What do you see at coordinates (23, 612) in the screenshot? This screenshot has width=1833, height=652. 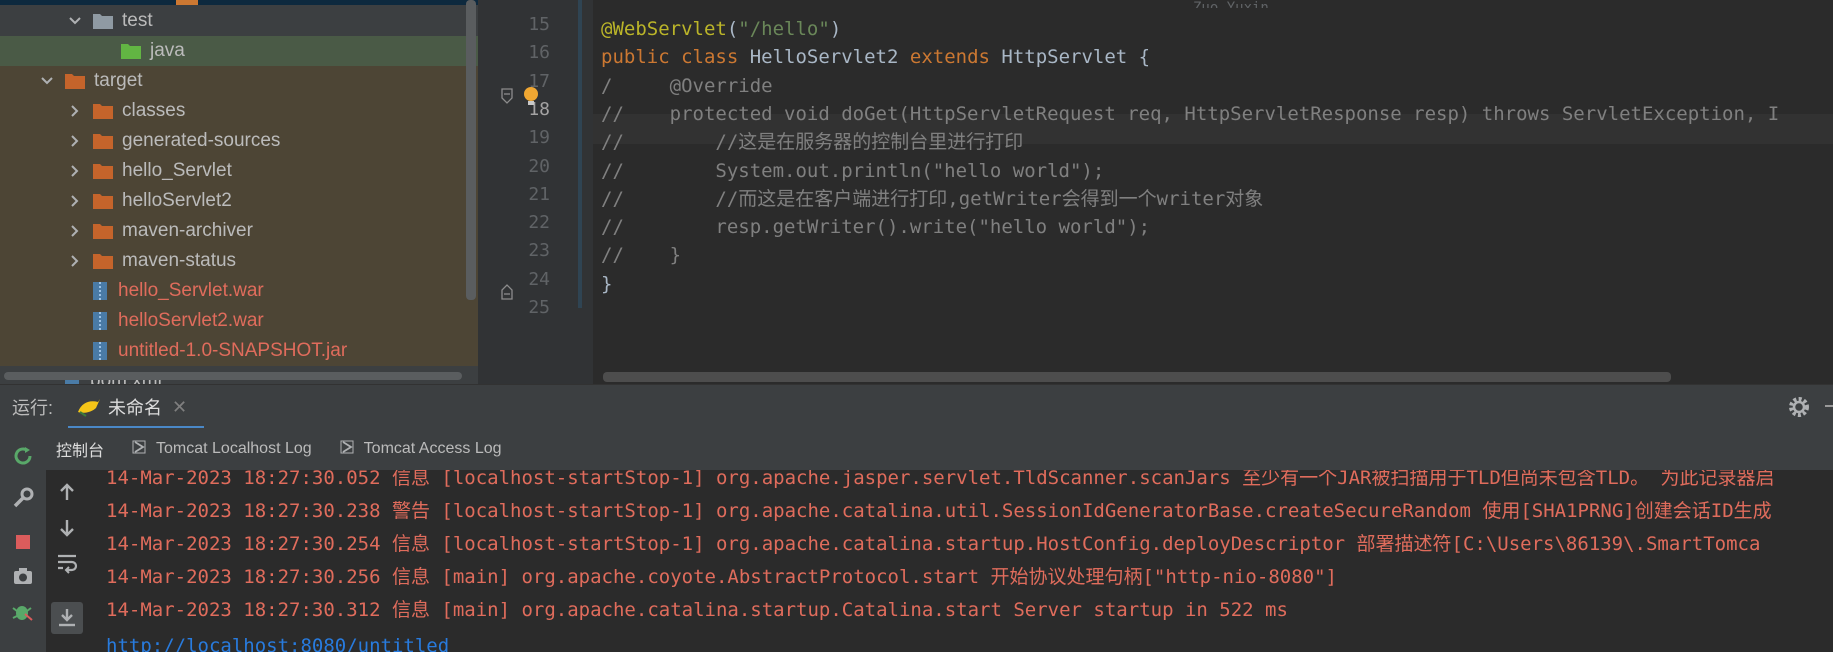 I see `debug-bug-icon` at bounding box center [23, 612].